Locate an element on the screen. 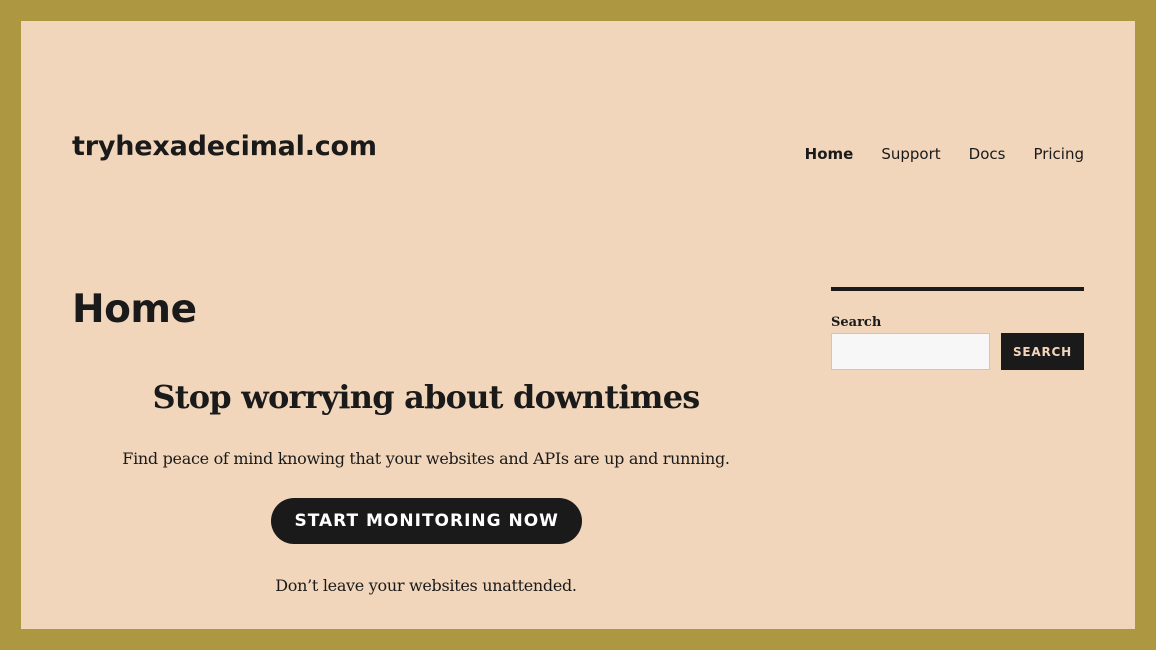  search-button: SEARCH is located at coordinates (1042, 351).